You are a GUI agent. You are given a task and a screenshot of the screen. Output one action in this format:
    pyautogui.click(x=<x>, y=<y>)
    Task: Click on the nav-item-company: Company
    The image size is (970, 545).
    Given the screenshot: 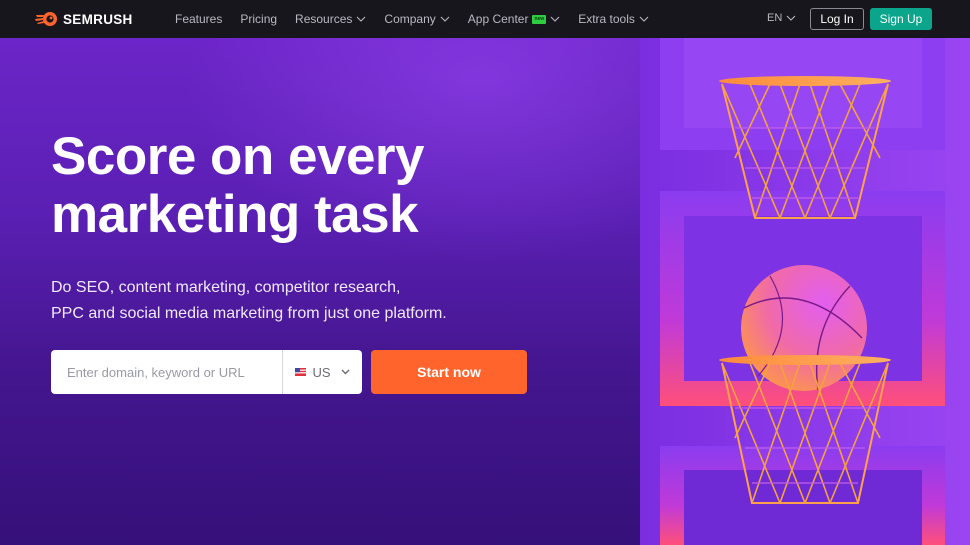 What is the action you would take?
    pyautogui.click(x=417, y=19)
    